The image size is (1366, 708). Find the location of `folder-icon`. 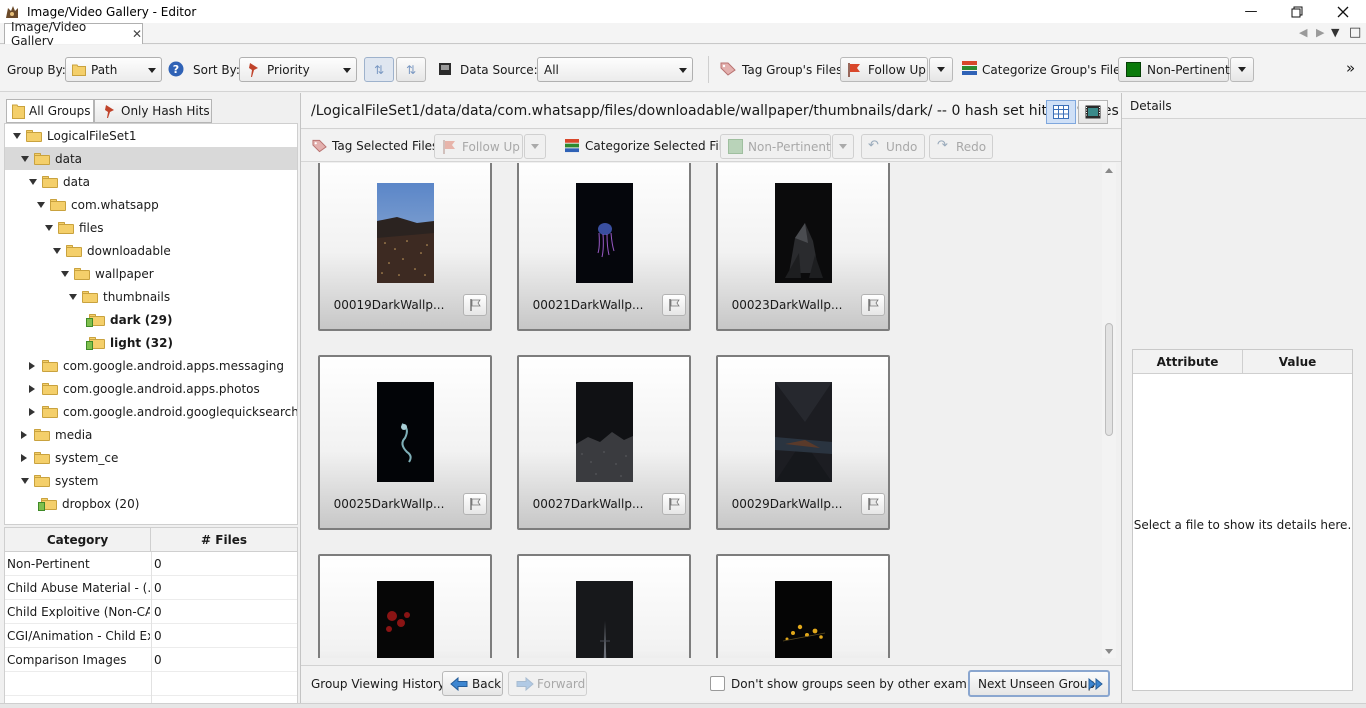

folder-icon is located at coordinates (90, 297).